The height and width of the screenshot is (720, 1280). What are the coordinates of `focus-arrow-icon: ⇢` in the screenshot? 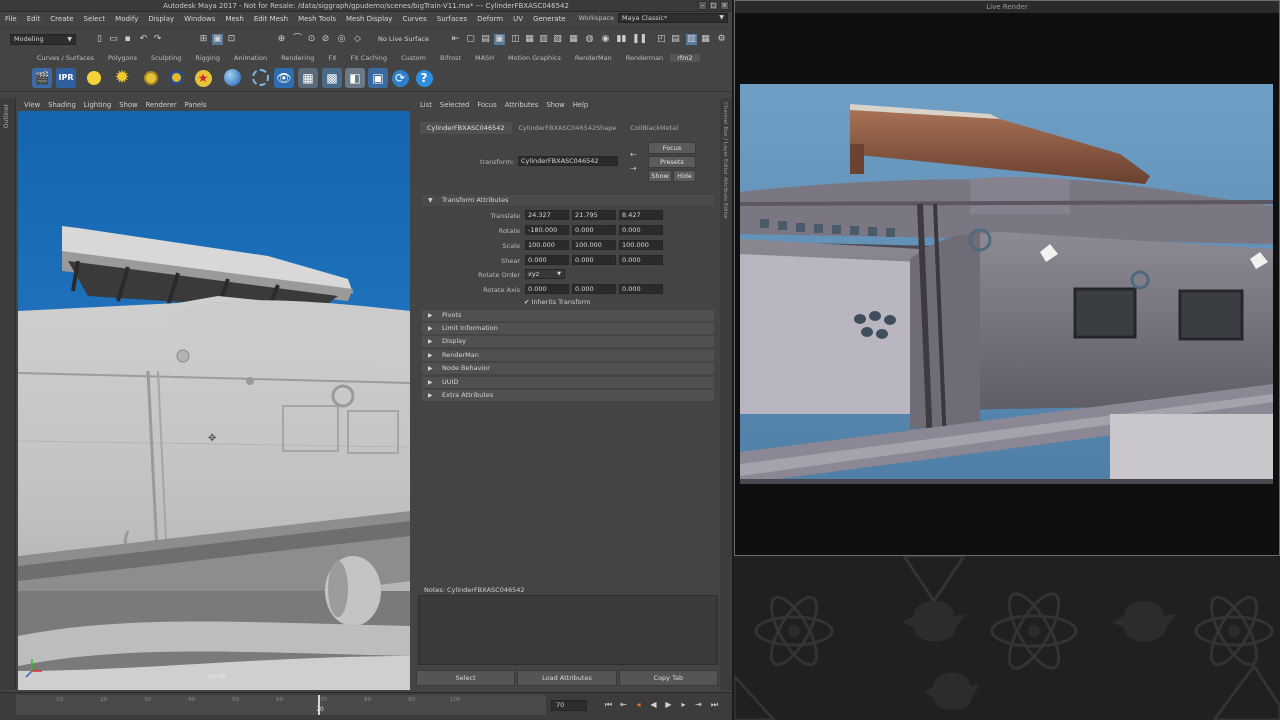 It's located at (633, 168).